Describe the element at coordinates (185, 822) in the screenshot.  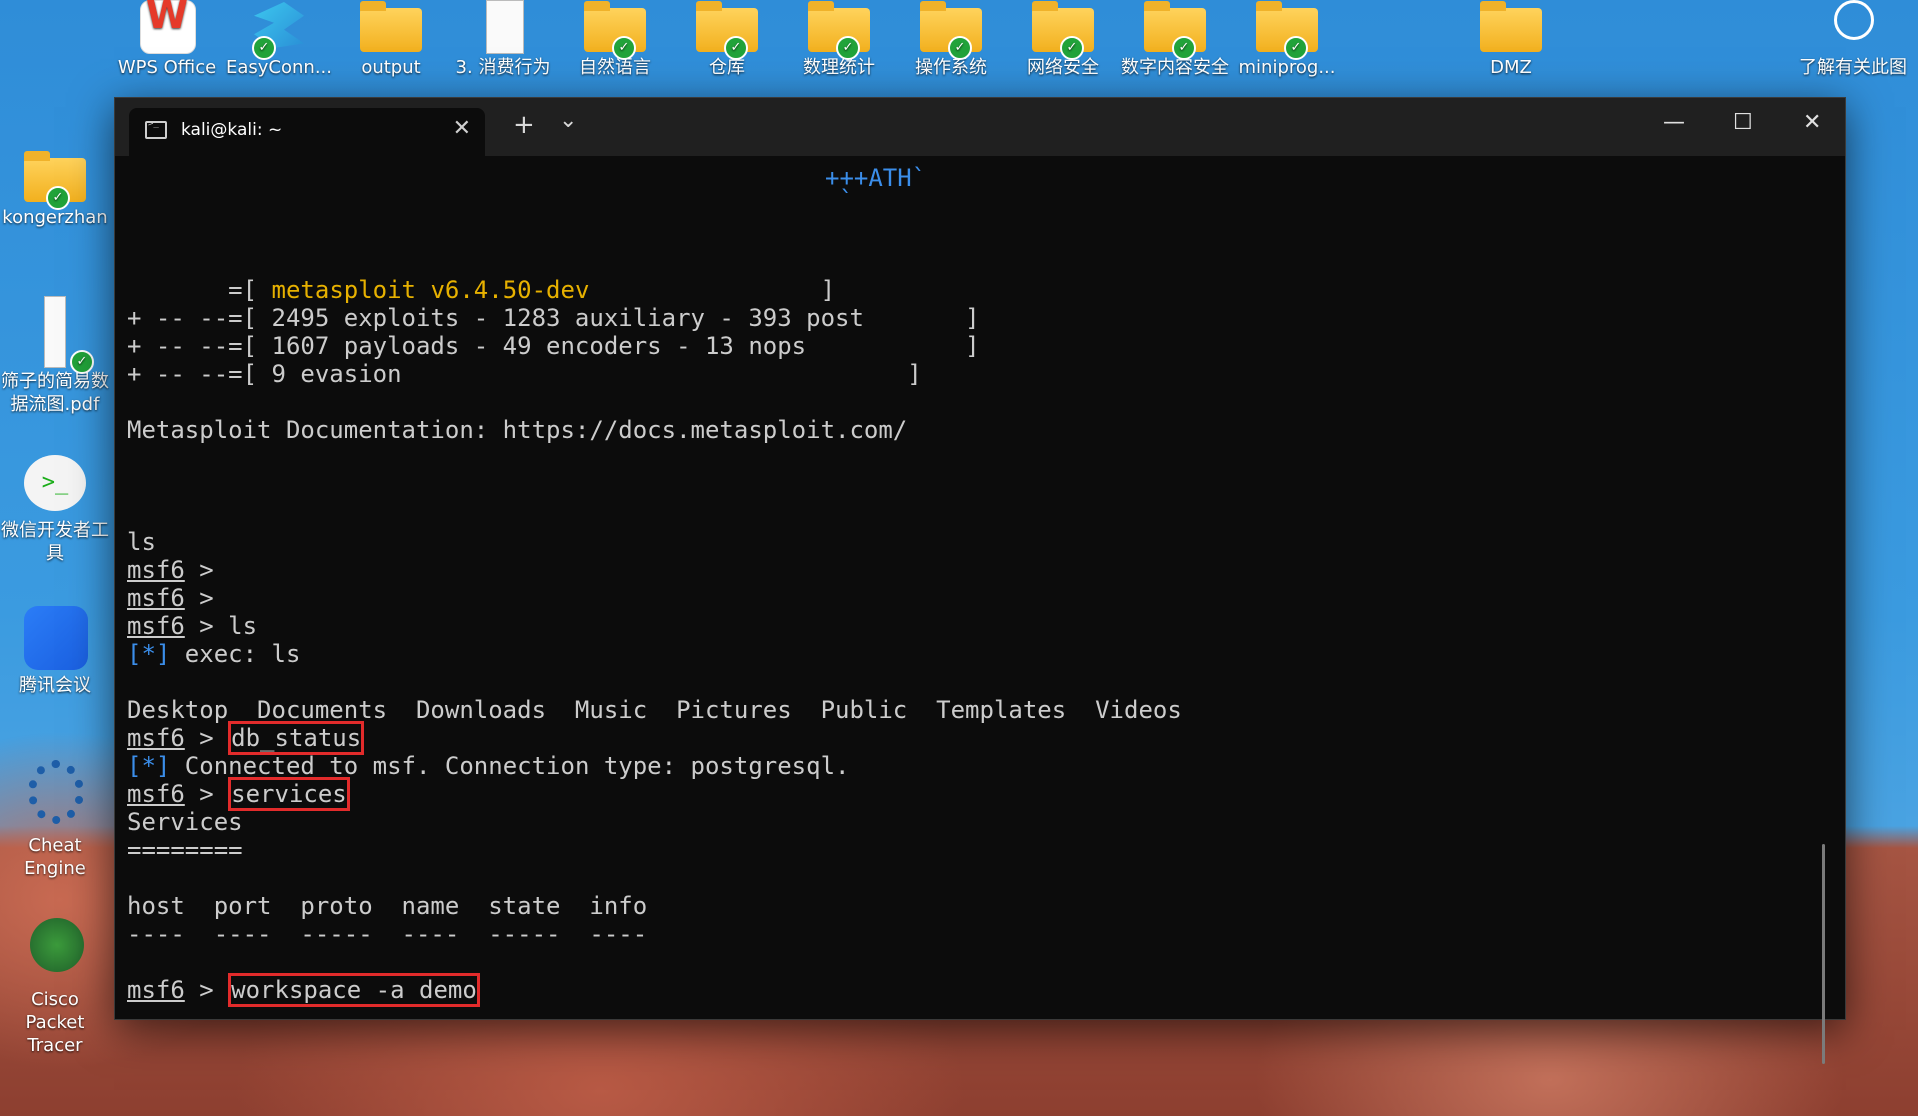
I see `services-title: Services` at that location.